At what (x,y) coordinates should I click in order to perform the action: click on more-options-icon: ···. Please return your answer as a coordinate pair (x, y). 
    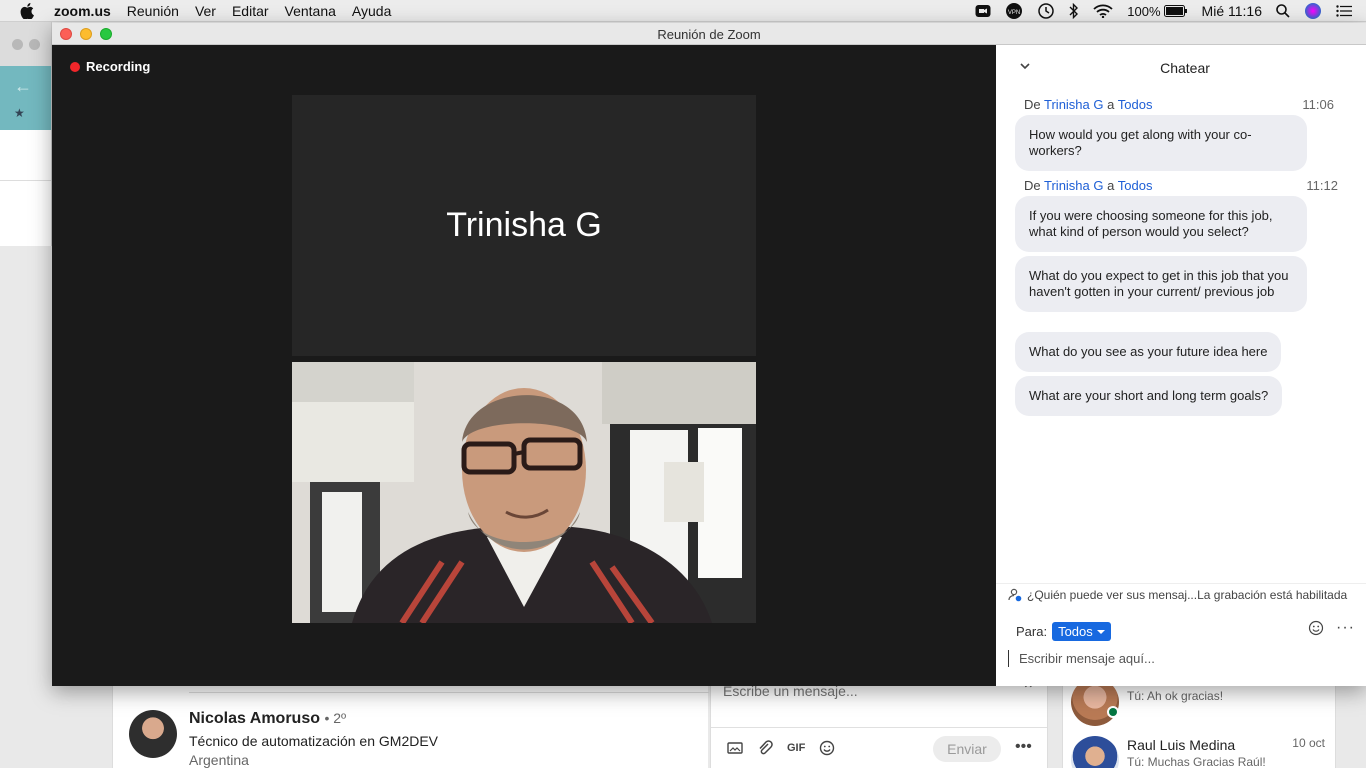
    Looking at the image, I should click on (1345, 628).